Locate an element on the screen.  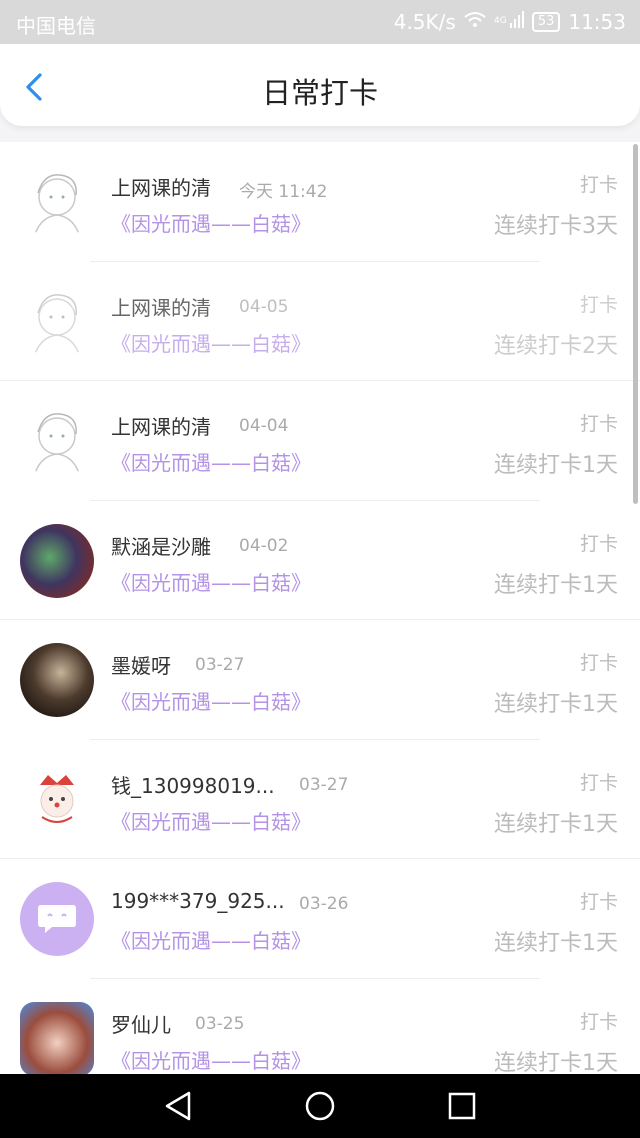
list-item: 罗仙儿 03-25 《因光而遇——白菇》 打卡 连续打卡1天 is located at coordinates (320, 1026).